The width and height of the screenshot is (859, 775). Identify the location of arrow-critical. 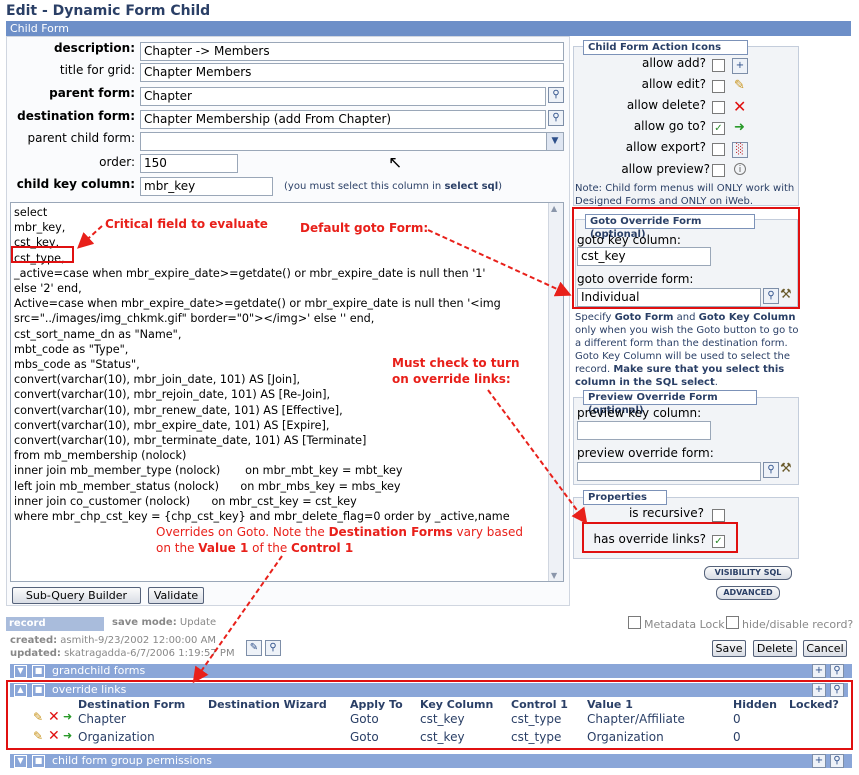
(90, 237).